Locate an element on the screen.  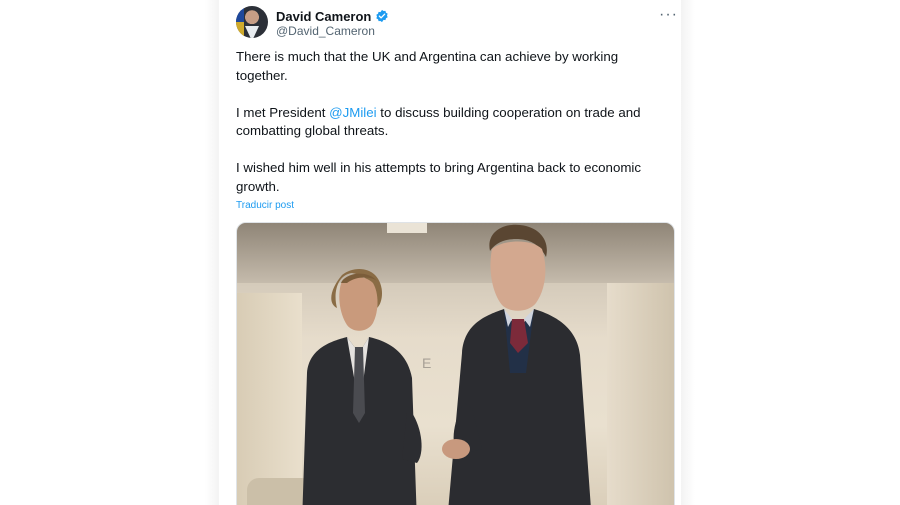
flag-backdrop is located at coordinates (240, 22).